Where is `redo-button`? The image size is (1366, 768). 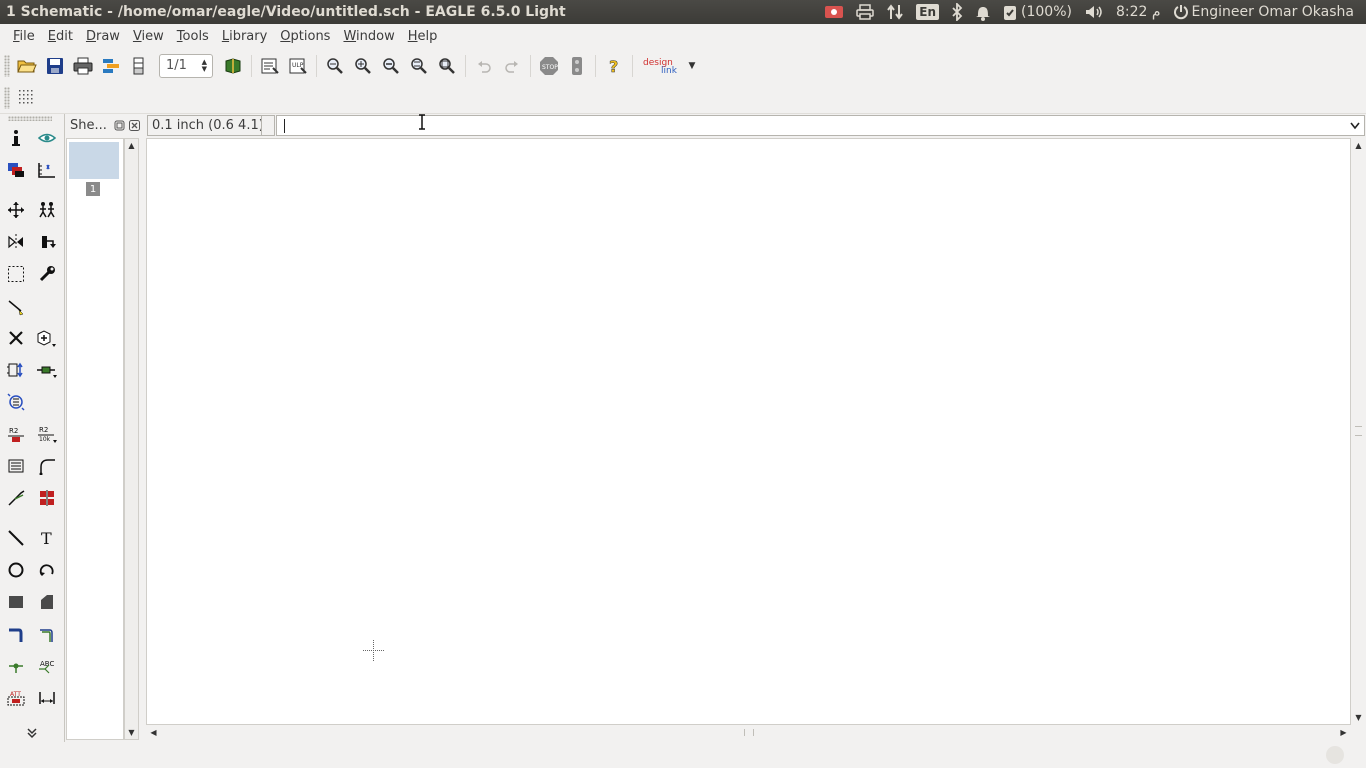
redo-button is located at coordinates (512, 66).